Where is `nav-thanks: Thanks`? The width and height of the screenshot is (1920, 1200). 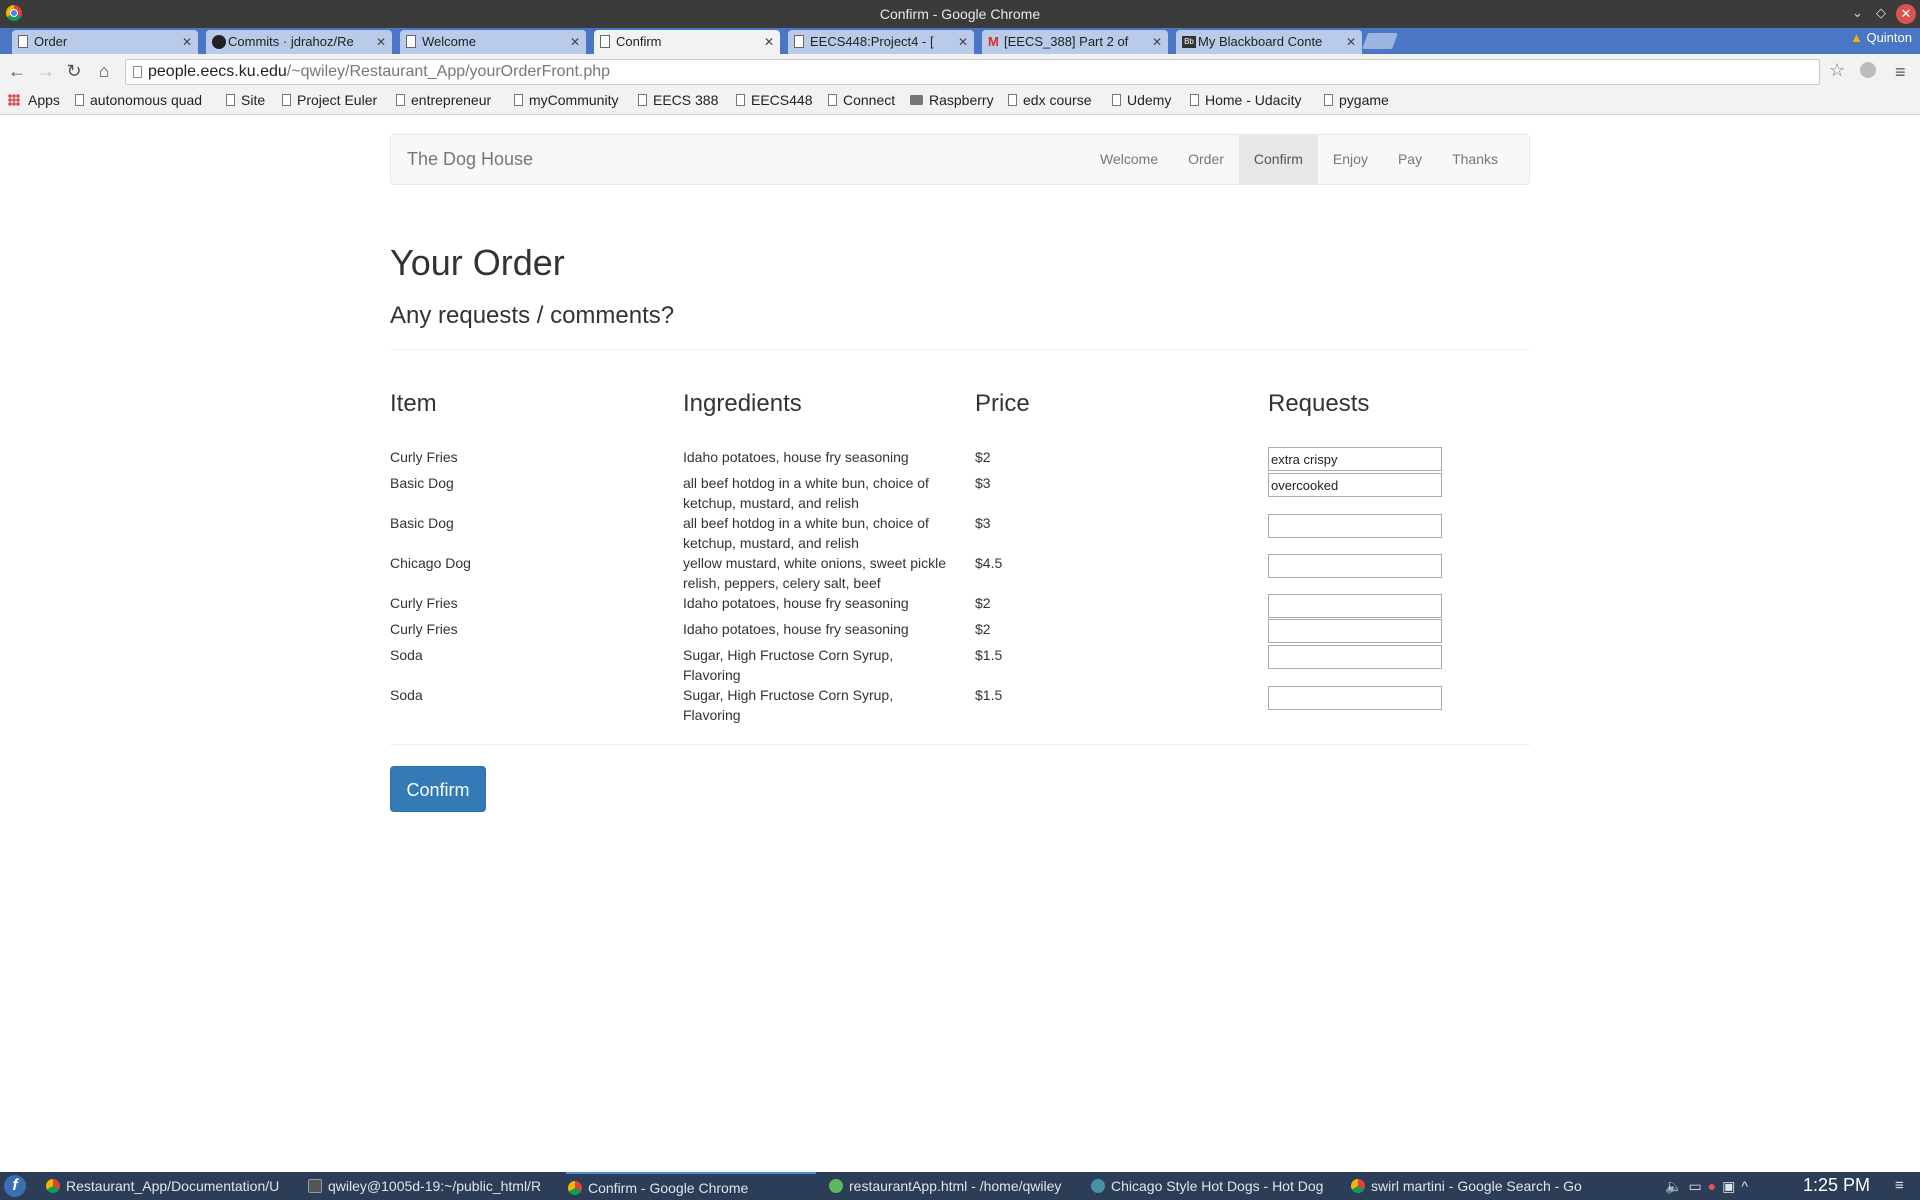
nav-thanks: Thanks is located at coordinates (1475, 159).